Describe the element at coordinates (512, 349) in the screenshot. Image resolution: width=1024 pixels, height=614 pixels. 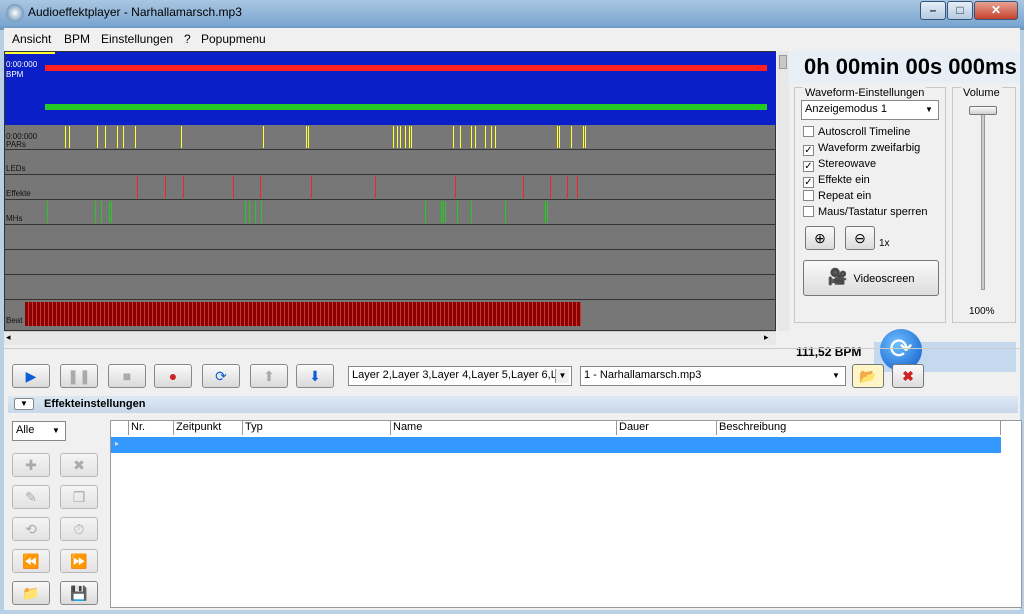
I see `panel-splitter` at that location.